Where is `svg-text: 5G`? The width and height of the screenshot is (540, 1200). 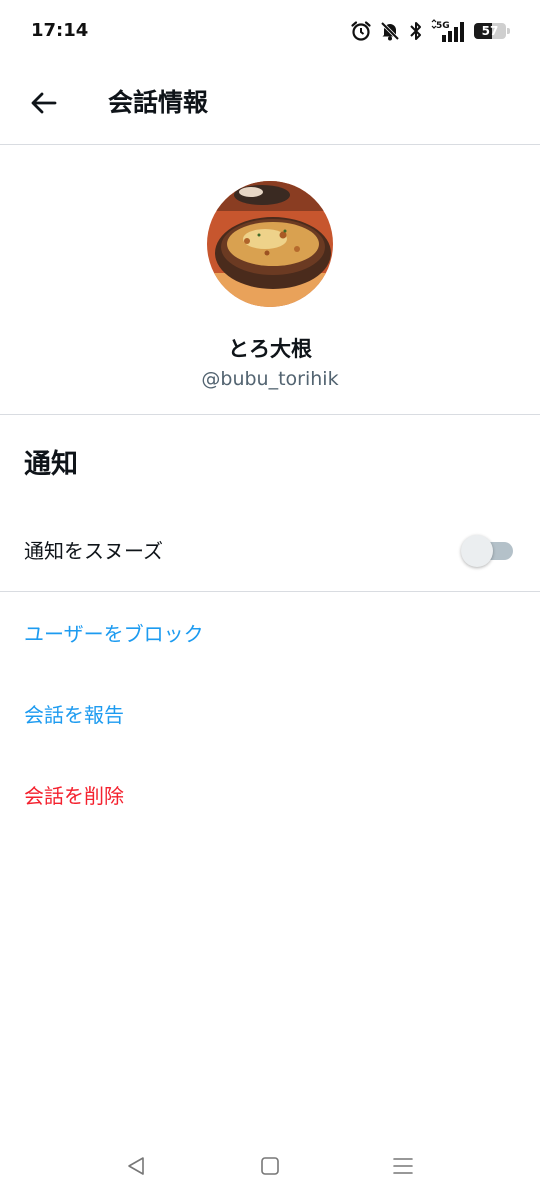
svg-text: 5G is located at coordinates (443, 26).